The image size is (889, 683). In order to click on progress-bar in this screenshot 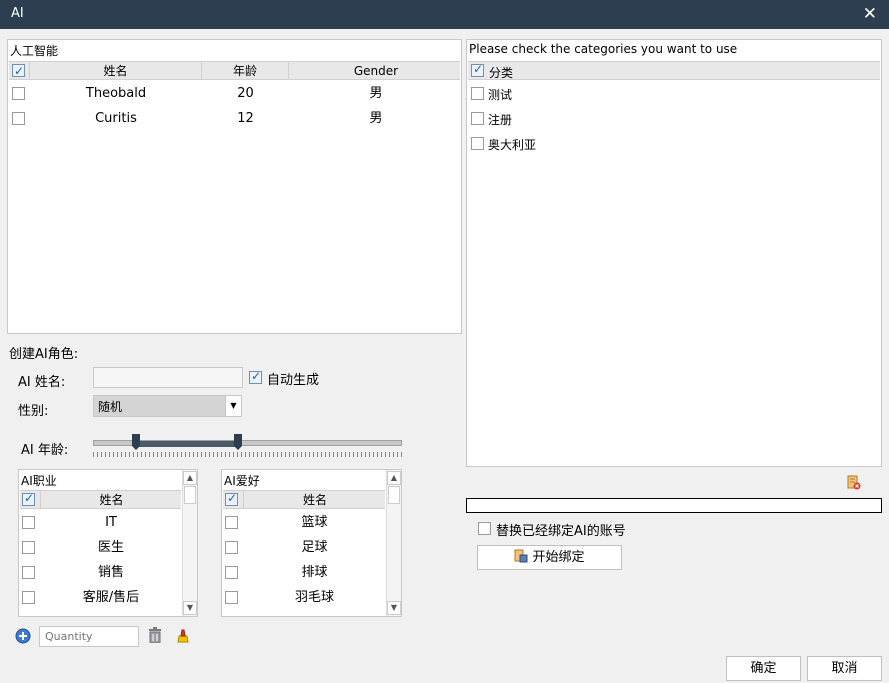, I will do `click(674, 505)`.